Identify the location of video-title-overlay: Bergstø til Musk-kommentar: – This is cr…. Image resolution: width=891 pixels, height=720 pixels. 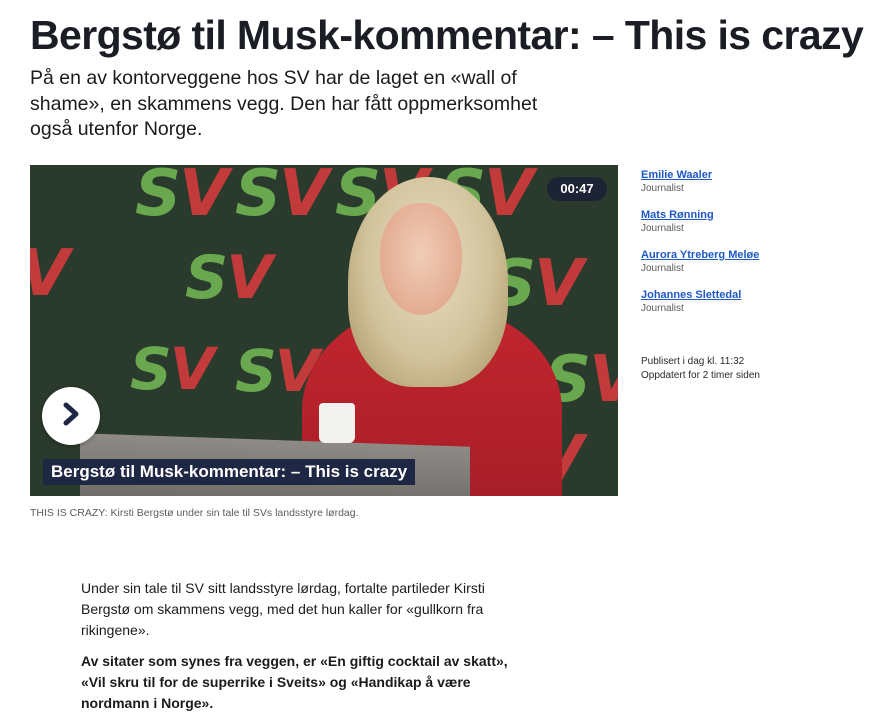
(229, 472).